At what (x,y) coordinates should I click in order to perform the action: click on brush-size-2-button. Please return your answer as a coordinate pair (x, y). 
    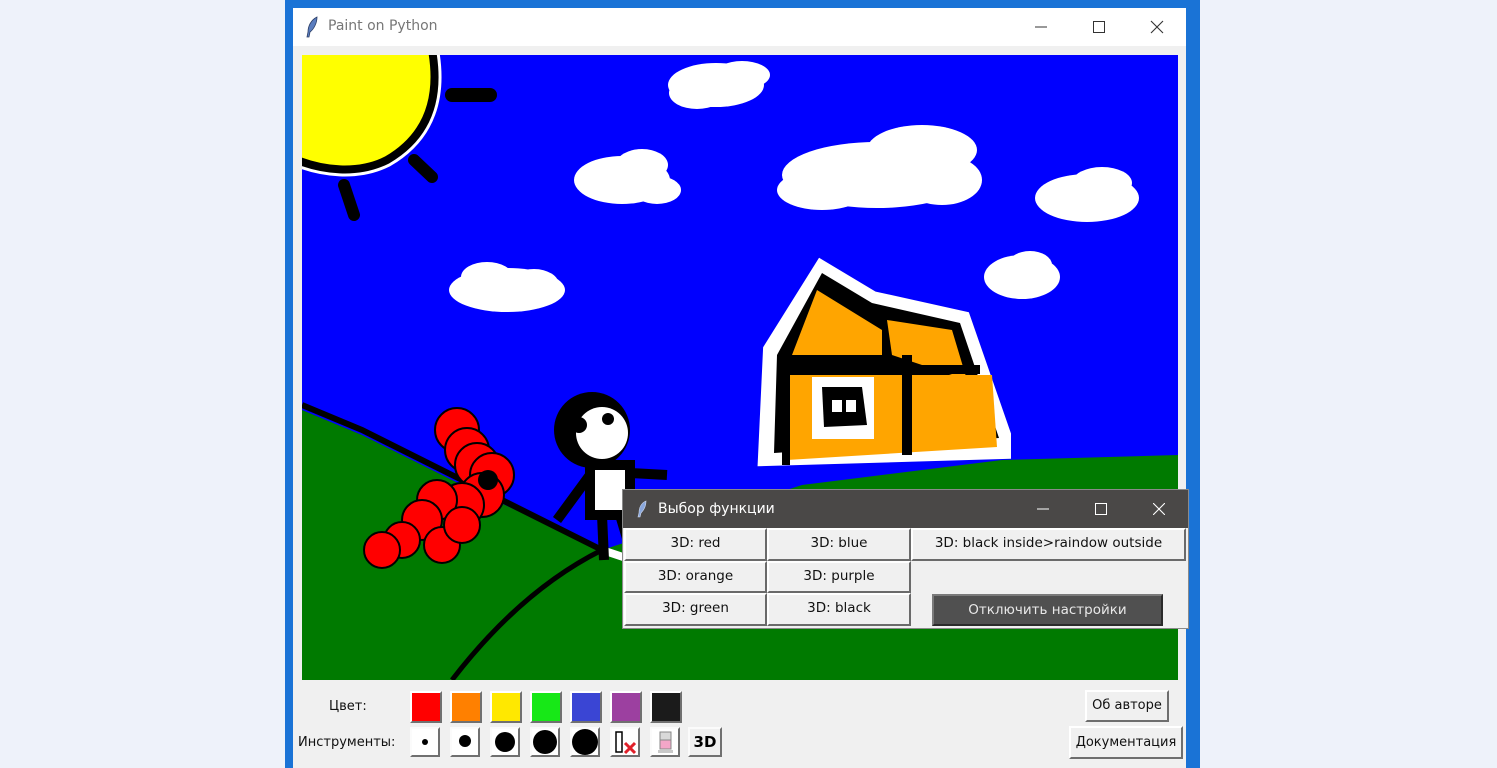
    Looking at the image, I should click on (465, 742).